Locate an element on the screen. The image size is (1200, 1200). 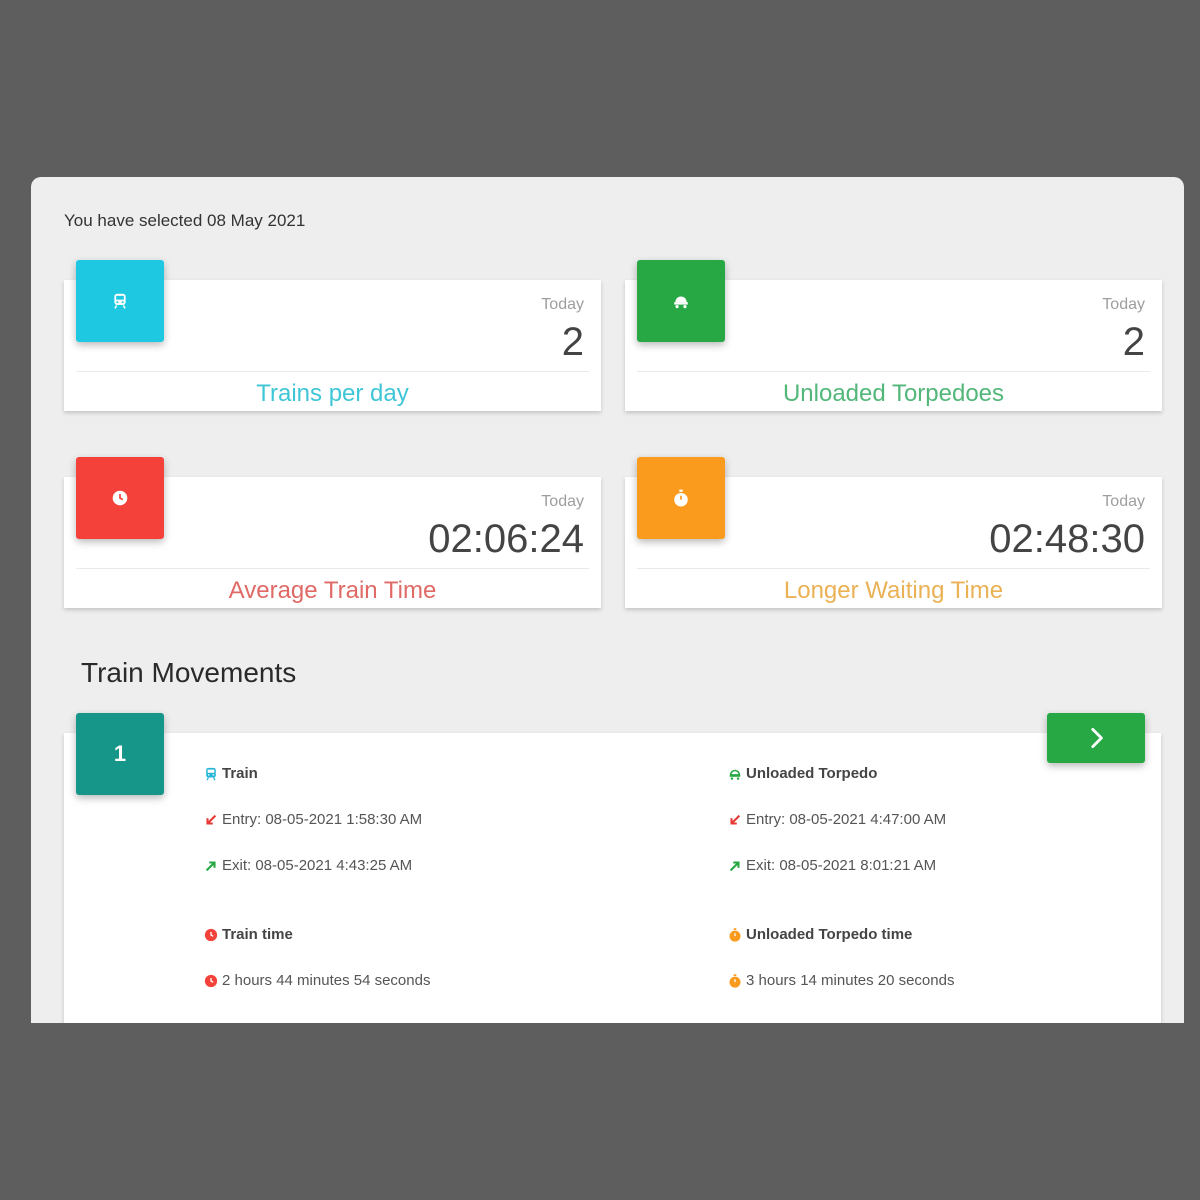
train-entry: Entry: 08-05-2021 1:58:30 AM is located at coordinates (313, 819).